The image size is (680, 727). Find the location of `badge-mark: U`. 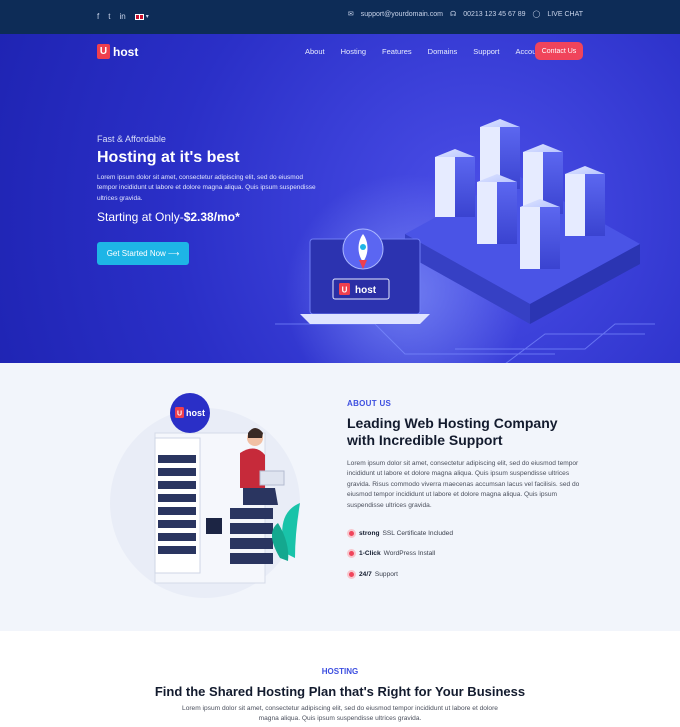

badge-mark: U is located at coordinates (179, 414).